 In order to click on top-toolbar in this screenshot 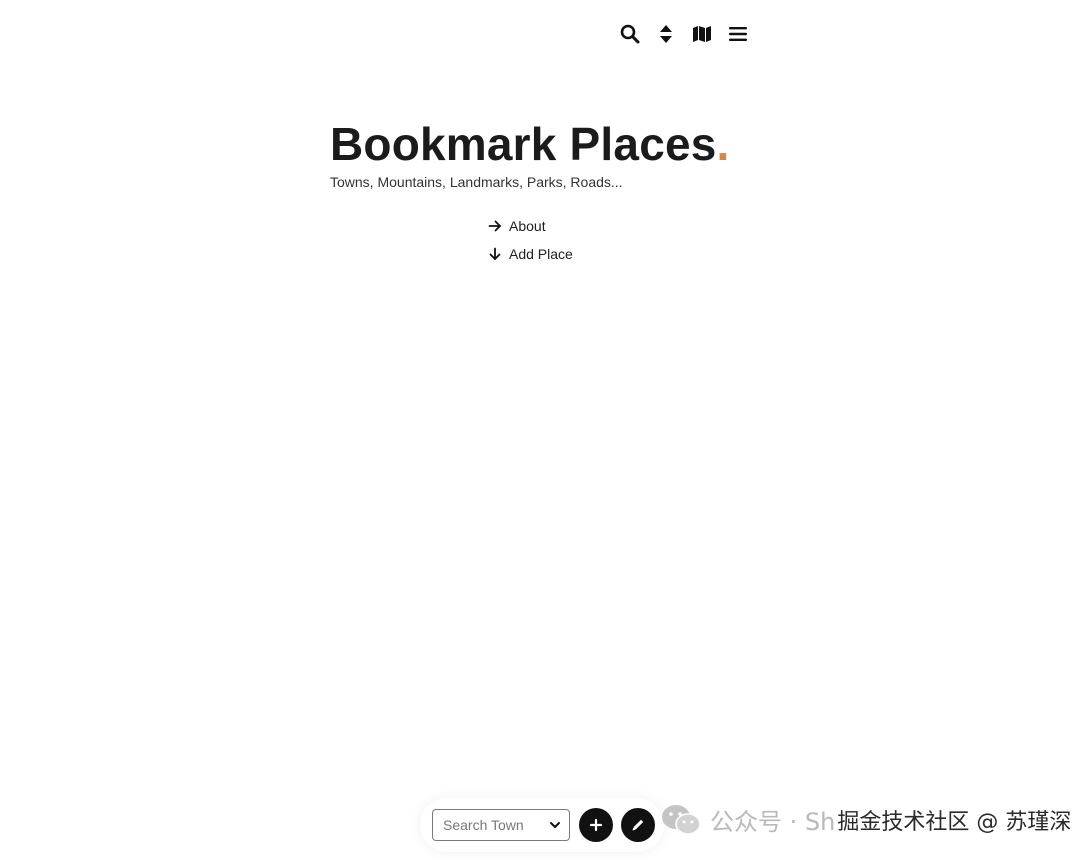, I will do `click(684, 34)`.